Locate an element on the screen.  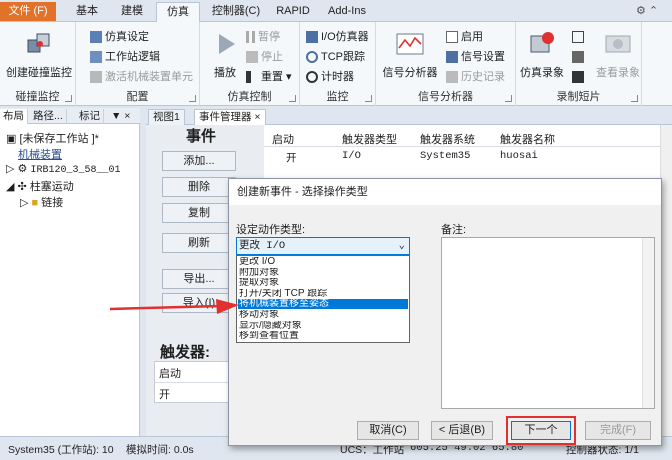
logic-icon is located at coordinates (96, 57).